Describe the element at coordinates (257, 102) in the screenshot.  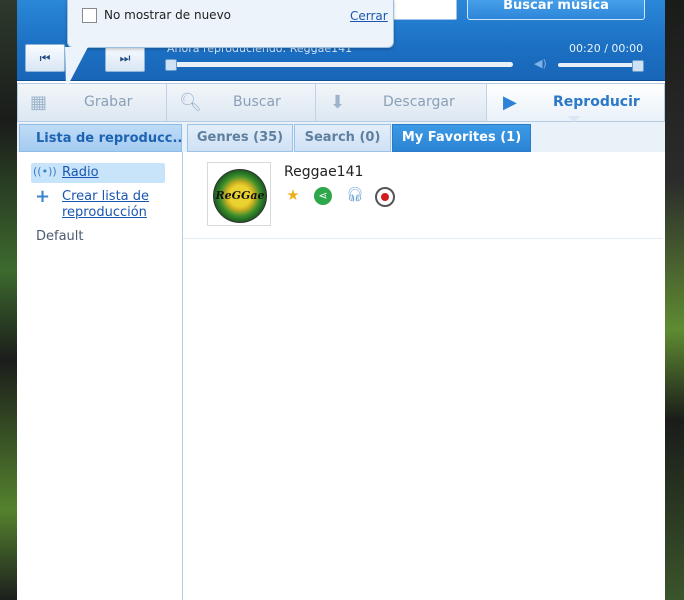
I see `tool-buscar-label: Buscar` at that location.